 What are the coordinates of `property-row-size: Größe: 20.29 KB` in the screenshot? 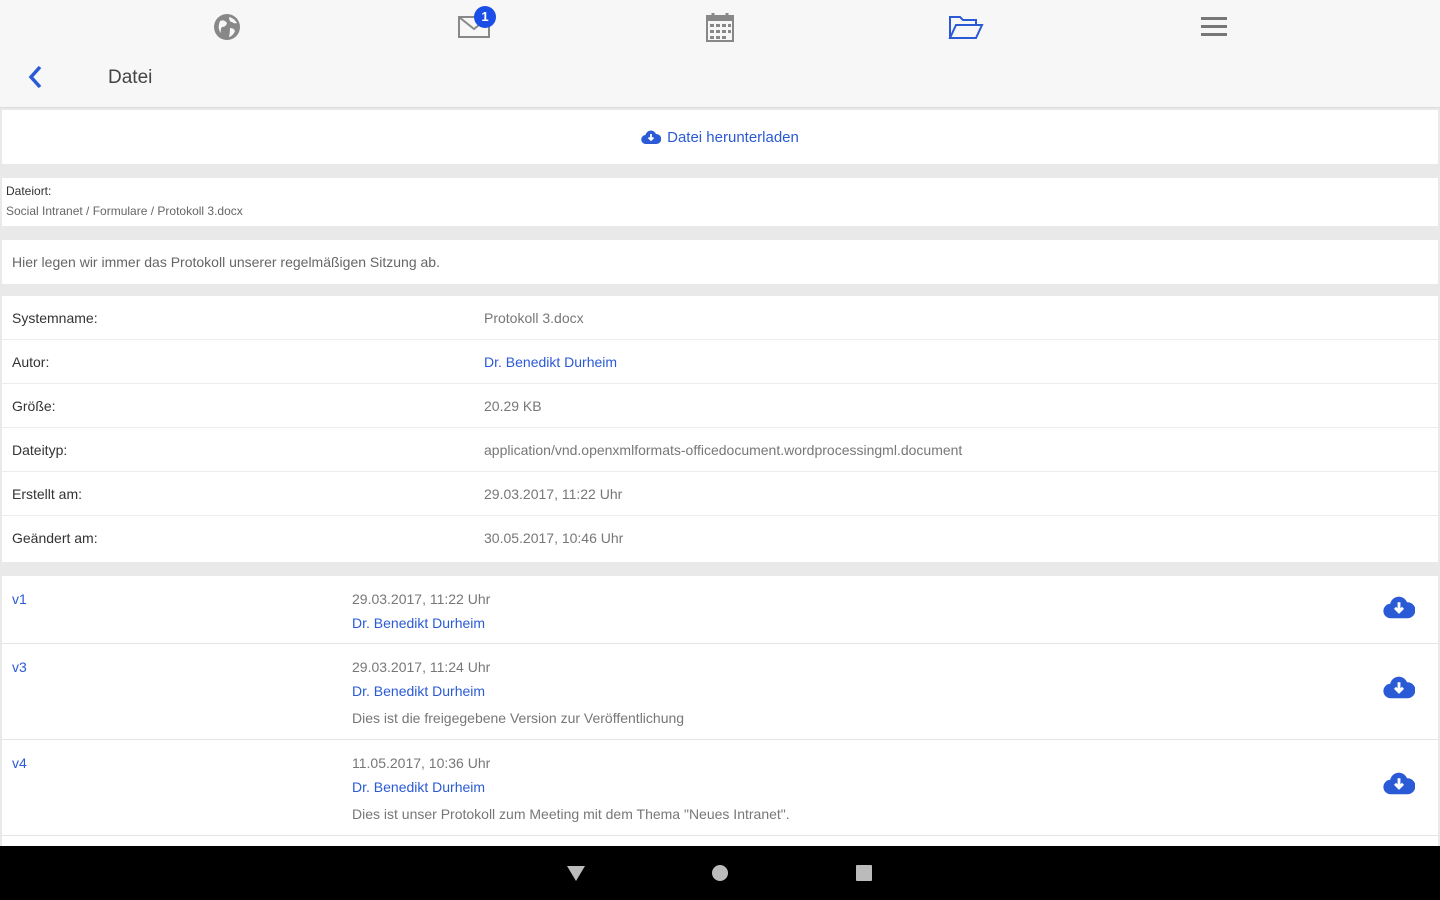 It's located at (720, 406).